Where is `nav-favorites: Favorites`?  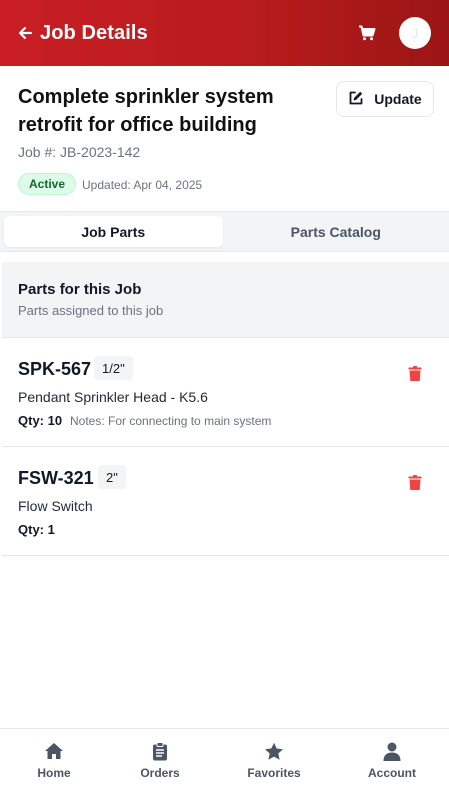 nav-favorites: Favorites is located at coordinates (274, 759).